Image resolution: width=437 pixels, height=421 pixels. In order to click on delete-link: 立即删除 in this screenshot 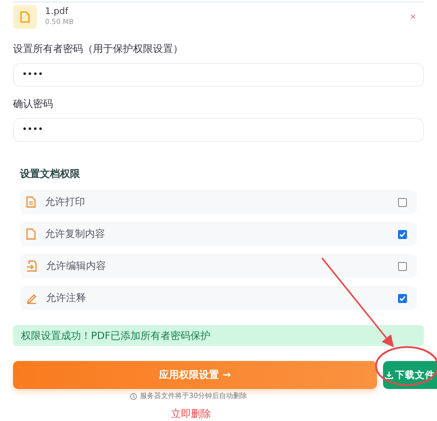, I will do `click(191, 414)`.